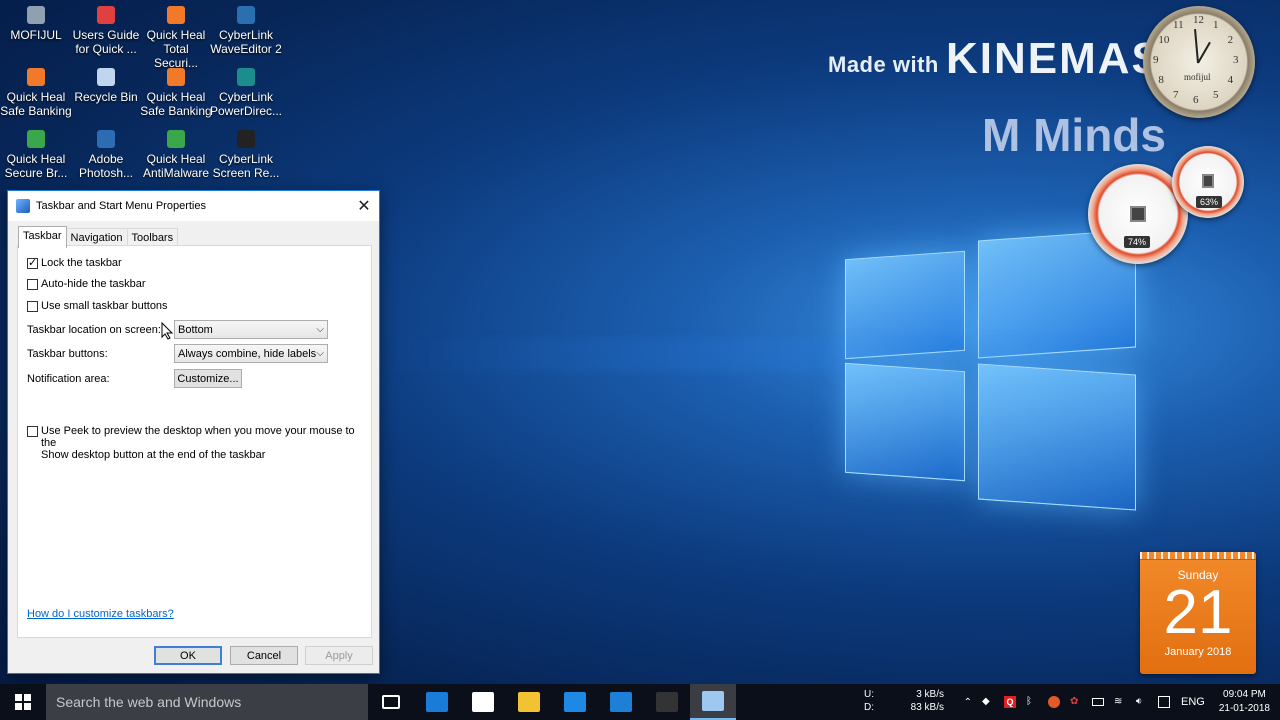  I want to click on task-view-icon, so click(391, 702).